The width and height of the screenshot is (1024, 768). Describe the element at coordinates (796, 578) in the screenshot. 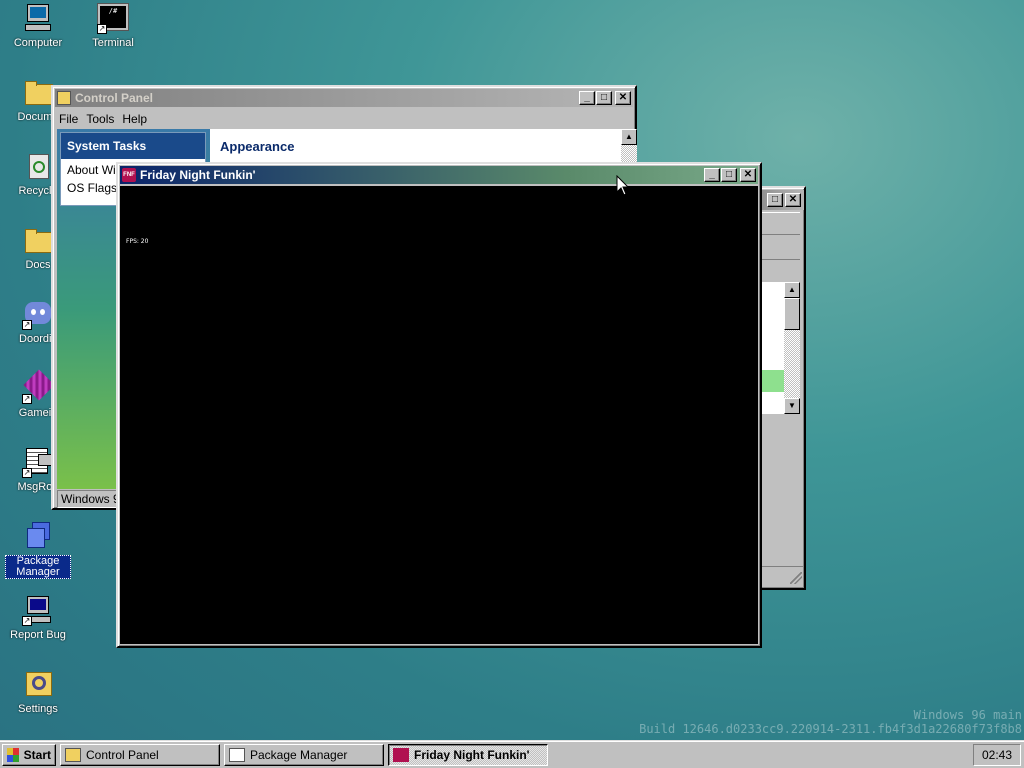

I see `resize-grip-icon` at that location.